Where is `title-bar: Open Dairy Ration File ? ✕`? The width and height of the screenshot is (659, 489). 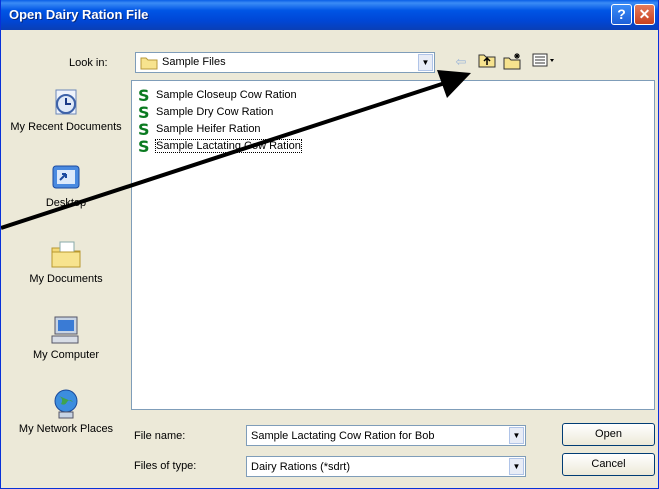 title-bar: Open Dairy Ration File ? ✕ is located at coordinates (329, 15).